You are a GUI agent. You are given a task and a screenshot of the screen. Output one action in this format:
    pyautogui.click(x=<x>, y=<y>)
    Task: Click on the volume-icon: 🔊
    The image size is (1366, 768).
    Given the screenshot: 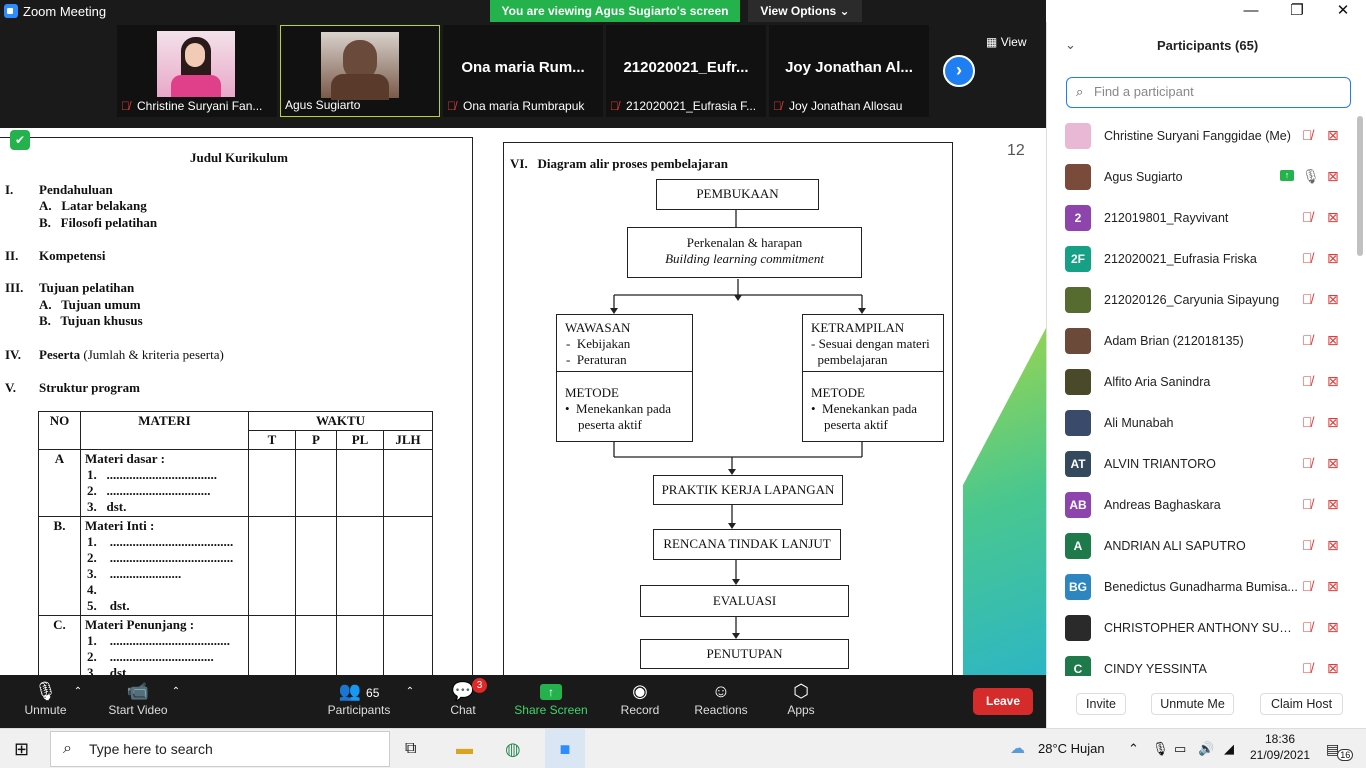 What is the action you would take?
    pyautogui.click(x=1206, y=748)
    